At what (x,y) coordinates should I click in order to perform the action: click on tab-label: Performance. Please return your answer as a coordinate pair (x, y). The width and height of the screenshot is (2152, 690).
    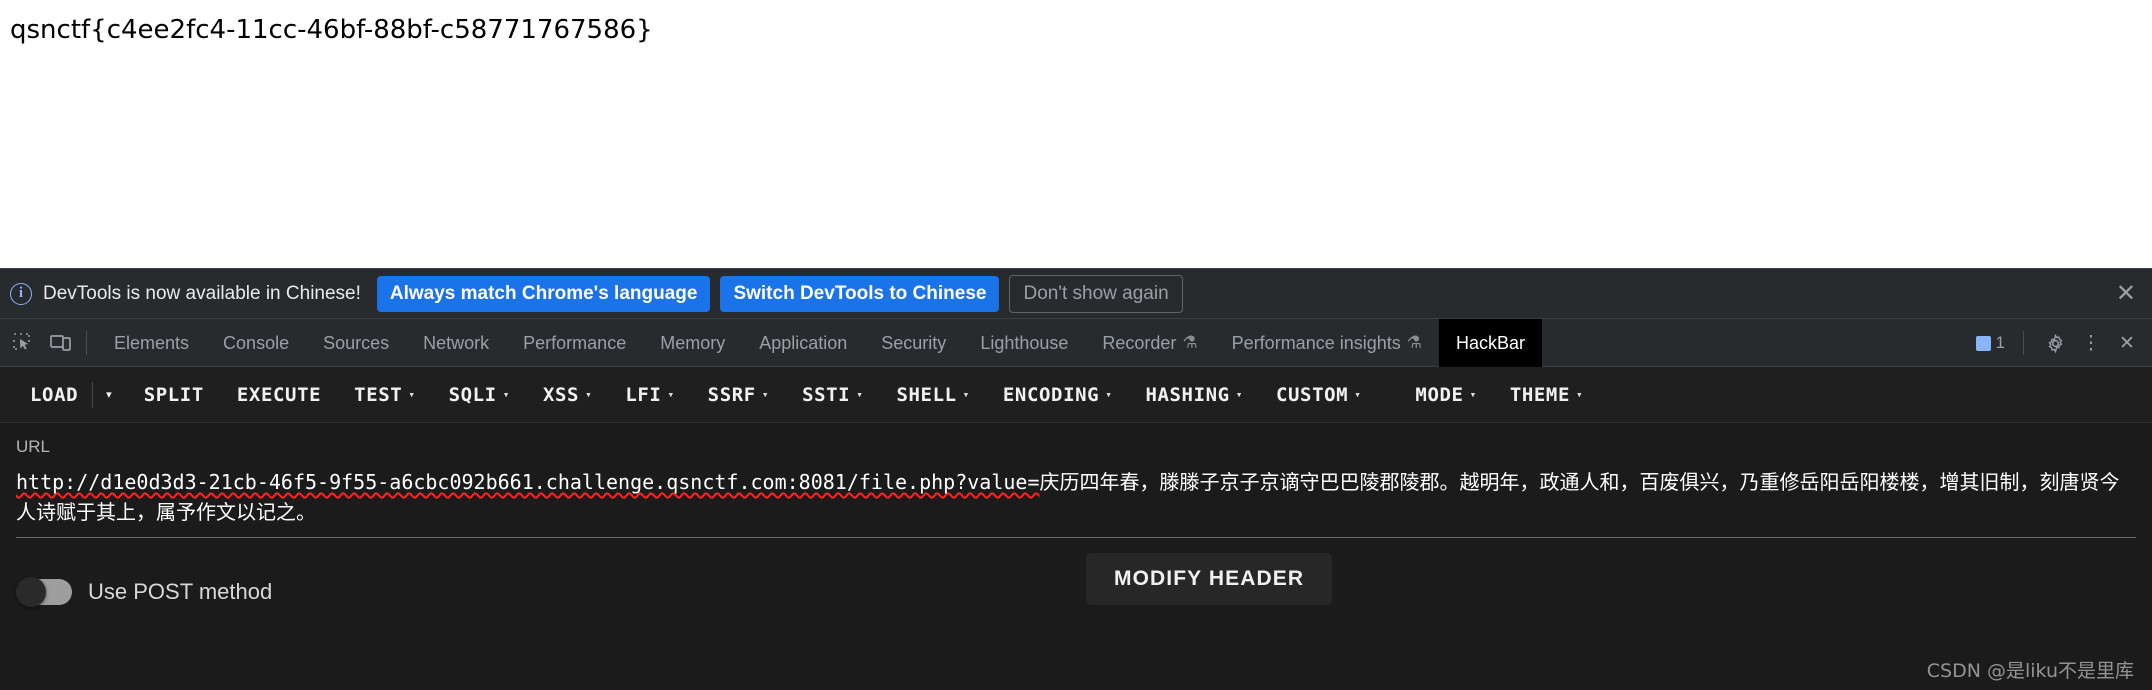
    Looking at the image, I should click on (575, 342).